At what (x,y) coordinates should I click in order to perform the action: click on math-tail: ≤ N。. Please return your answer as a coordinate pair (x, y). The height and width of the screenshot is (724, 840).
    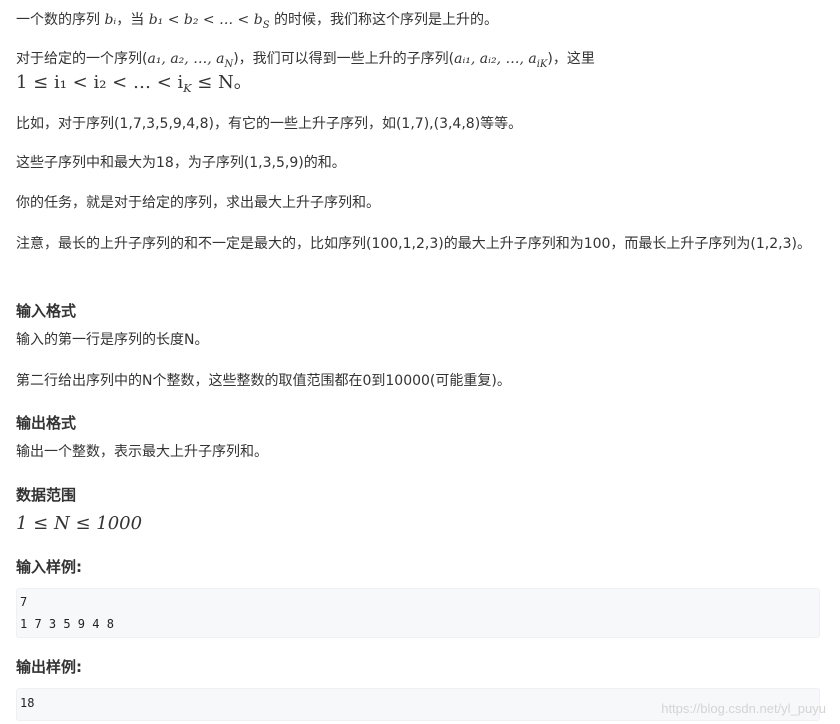
    Looking at the image, I should click on (221, 82).